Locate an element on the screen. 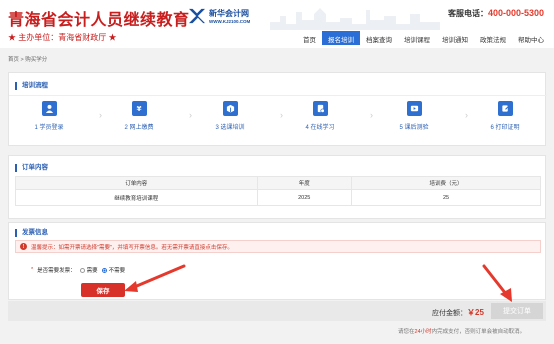 The image size is (554, 344). invoice-tip: ! 温馨提示：如需开票请选择"需要"，并填写开票信息。若无需开票请直接点击保存。 is located at coordinates (278, 246).